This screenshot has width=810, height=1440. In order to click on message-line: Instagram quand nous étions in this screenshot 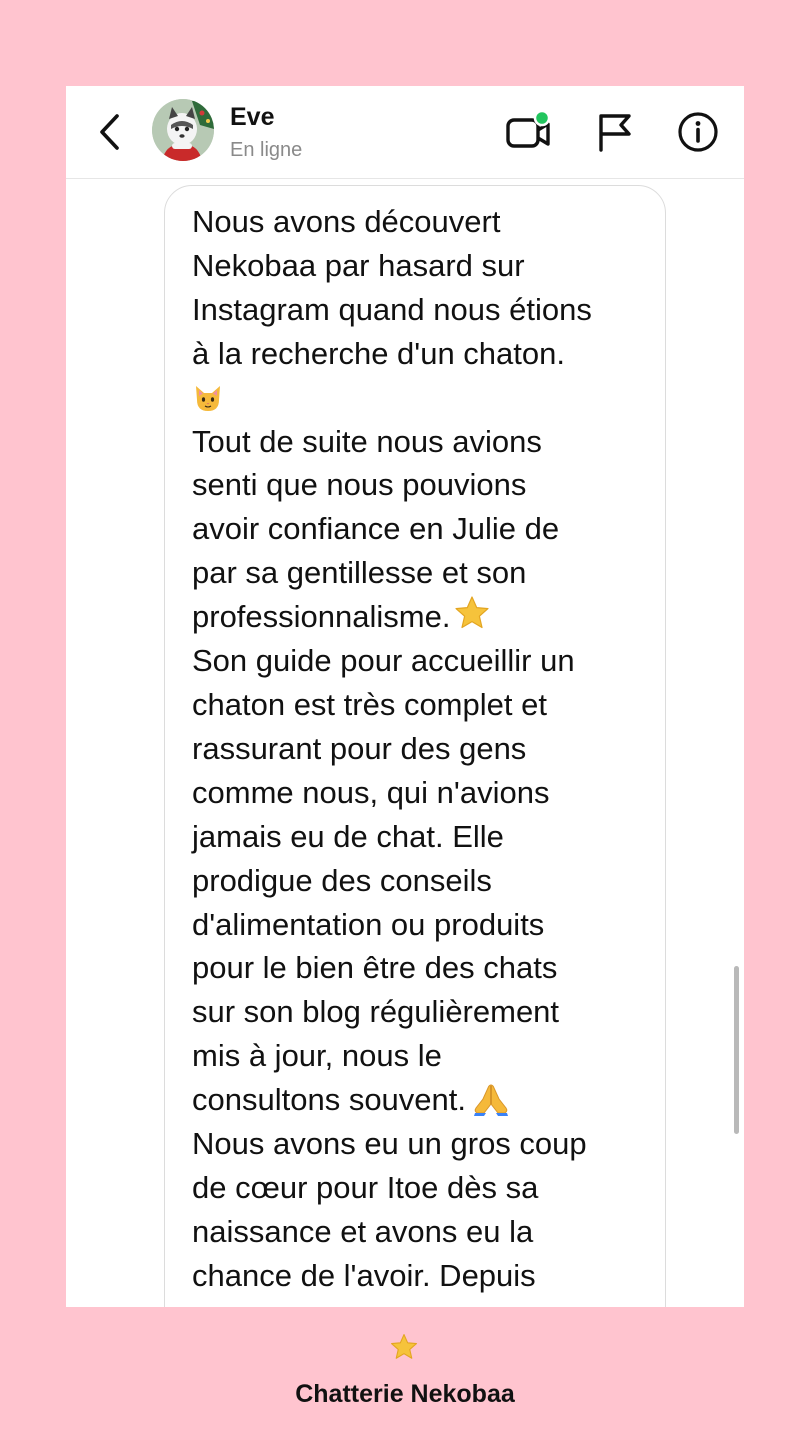, I will do `click(392, 309)`.